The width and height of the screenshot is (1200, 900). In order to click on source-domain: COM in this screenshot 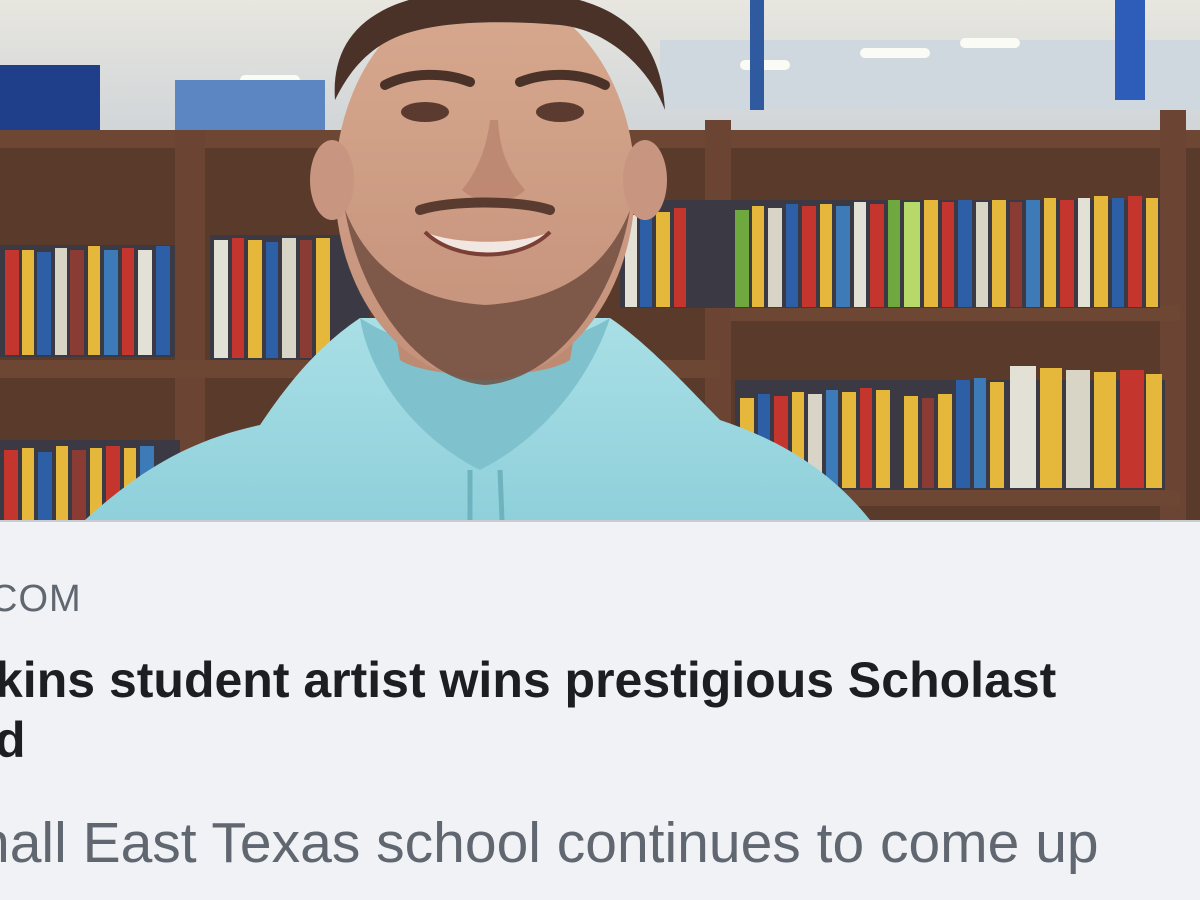, I will do `click(41, 599)`.